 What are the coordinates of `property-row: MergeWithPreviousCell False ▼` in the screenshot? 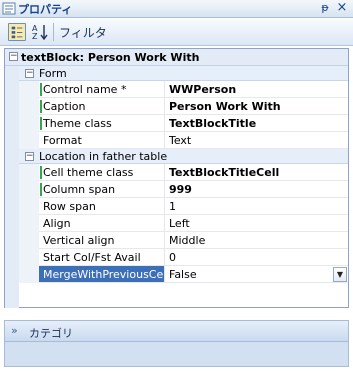 It's located at (193, 274).